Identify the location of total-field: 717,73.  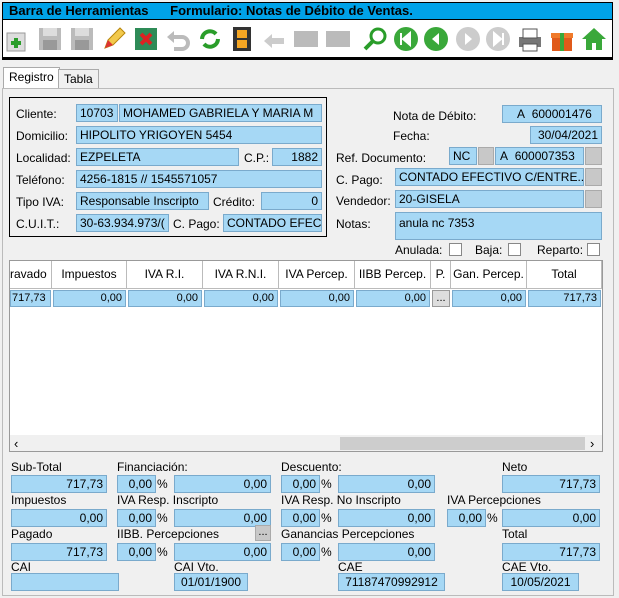
(551, 552).